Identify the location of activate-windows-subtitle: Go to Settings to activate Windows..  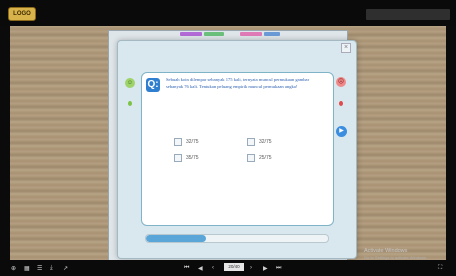
(396, 257).